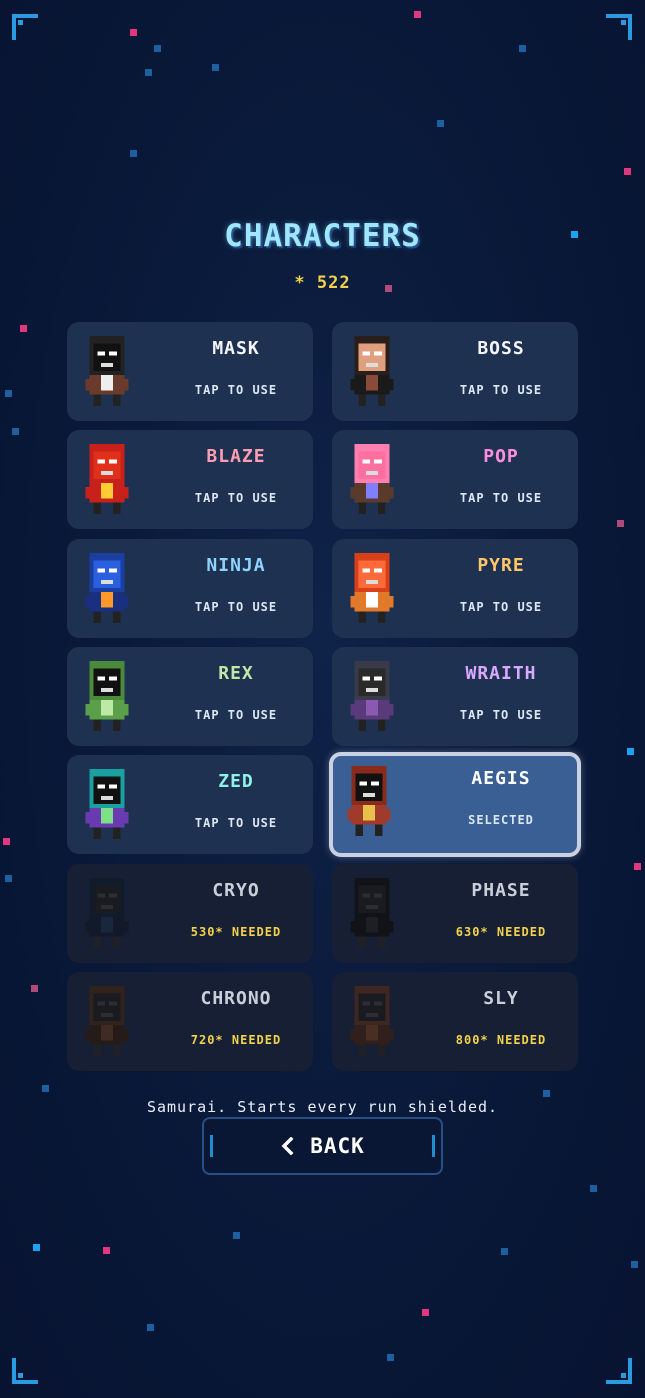 The height and width of the screenshot is (1398, 645). What do you see at coordinates (190, 913) in the screenshot?
I see `character-card-cryo: CRYO 530* NEEDED` at bounding box center [190, 913].